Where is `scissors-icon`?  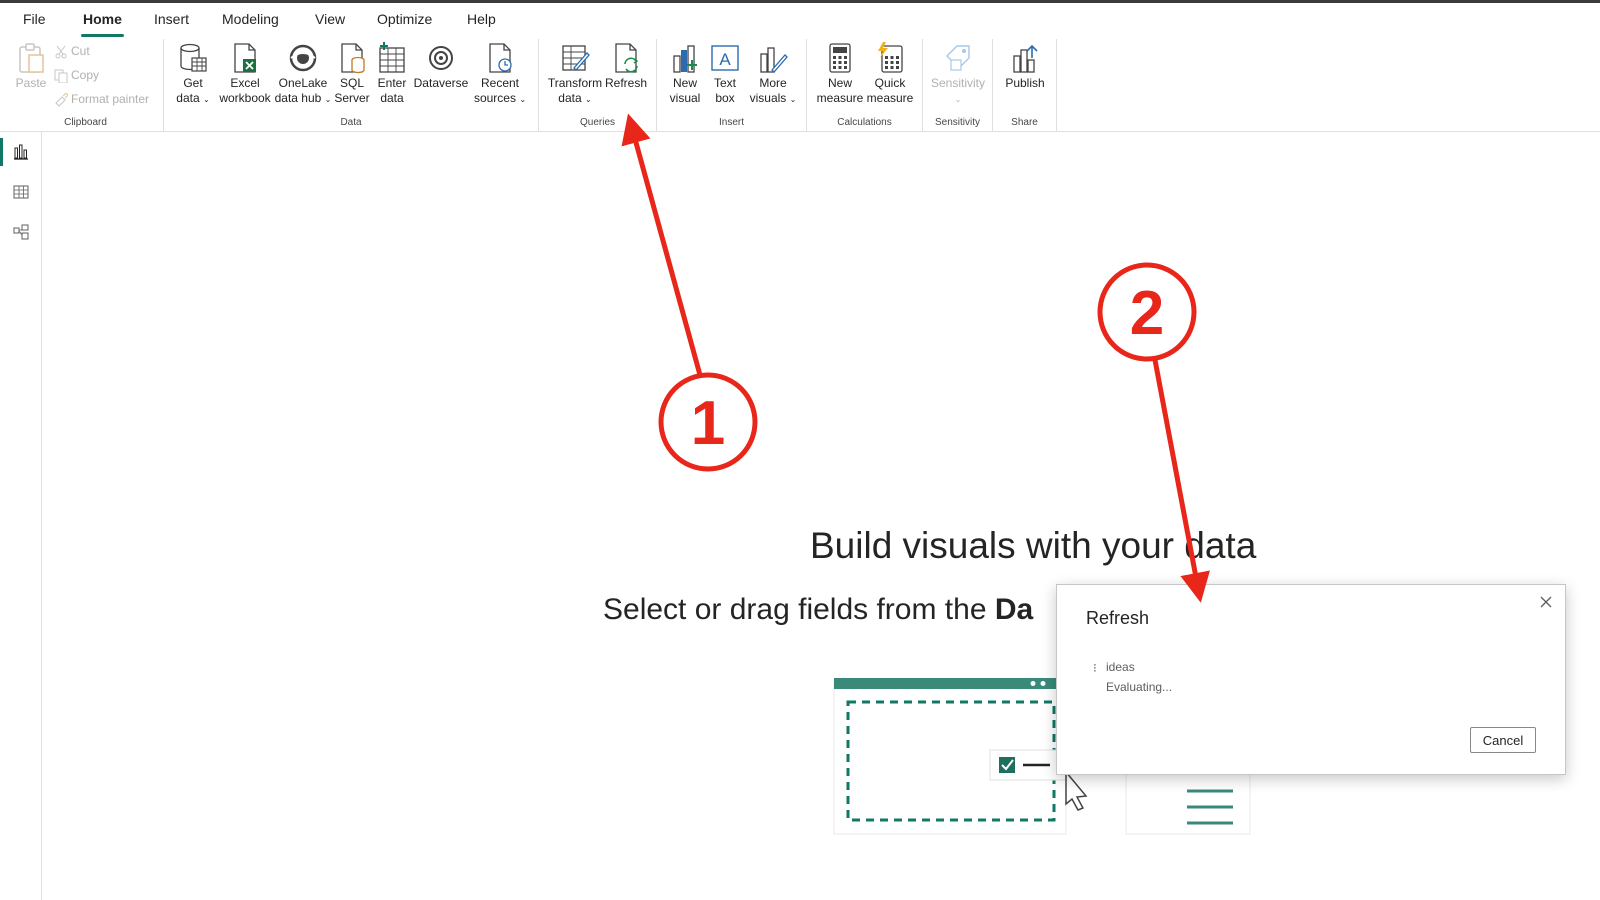 scissors-icon is located at coordinates (61, 52).